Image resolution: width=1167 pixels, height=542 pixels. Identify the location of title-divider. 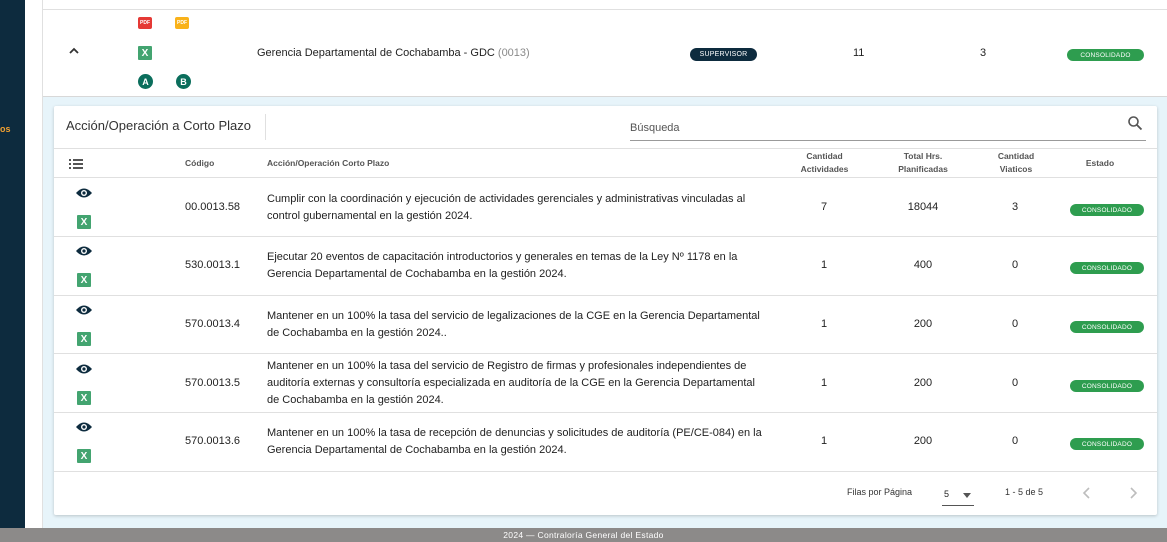
(265, 127).